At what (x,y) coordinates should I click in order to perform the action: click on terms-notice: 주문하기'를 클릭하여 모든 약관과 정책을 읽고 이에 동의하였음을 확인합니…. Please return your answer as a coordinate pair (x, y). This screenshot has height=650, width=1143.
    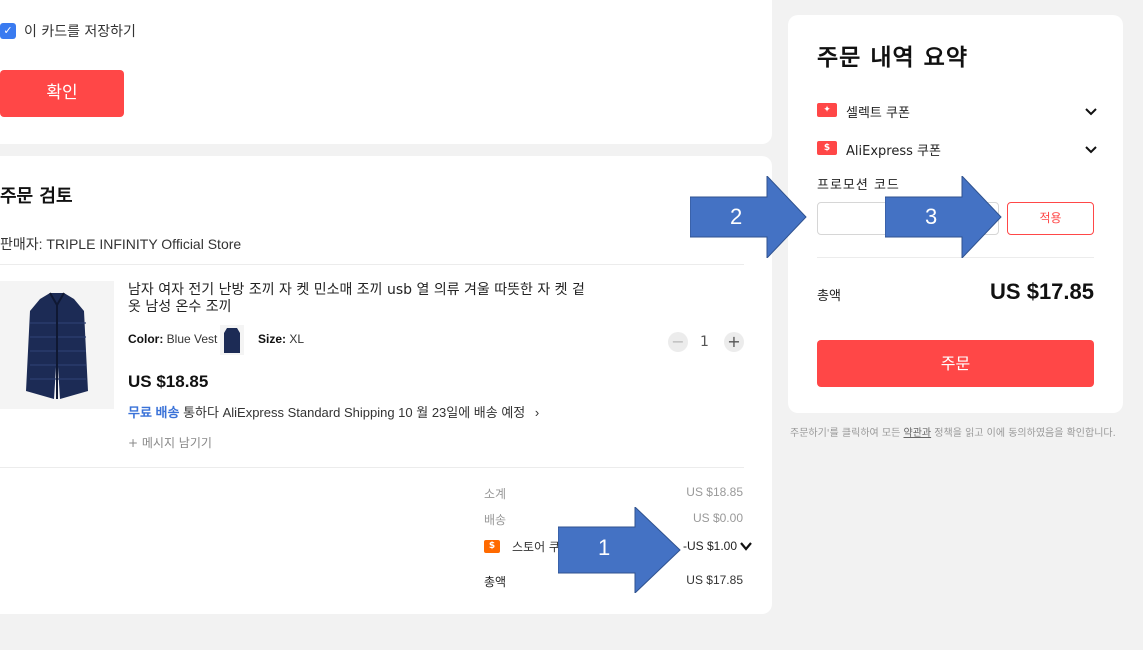
    Looking at the image, I should click on (955, 434).